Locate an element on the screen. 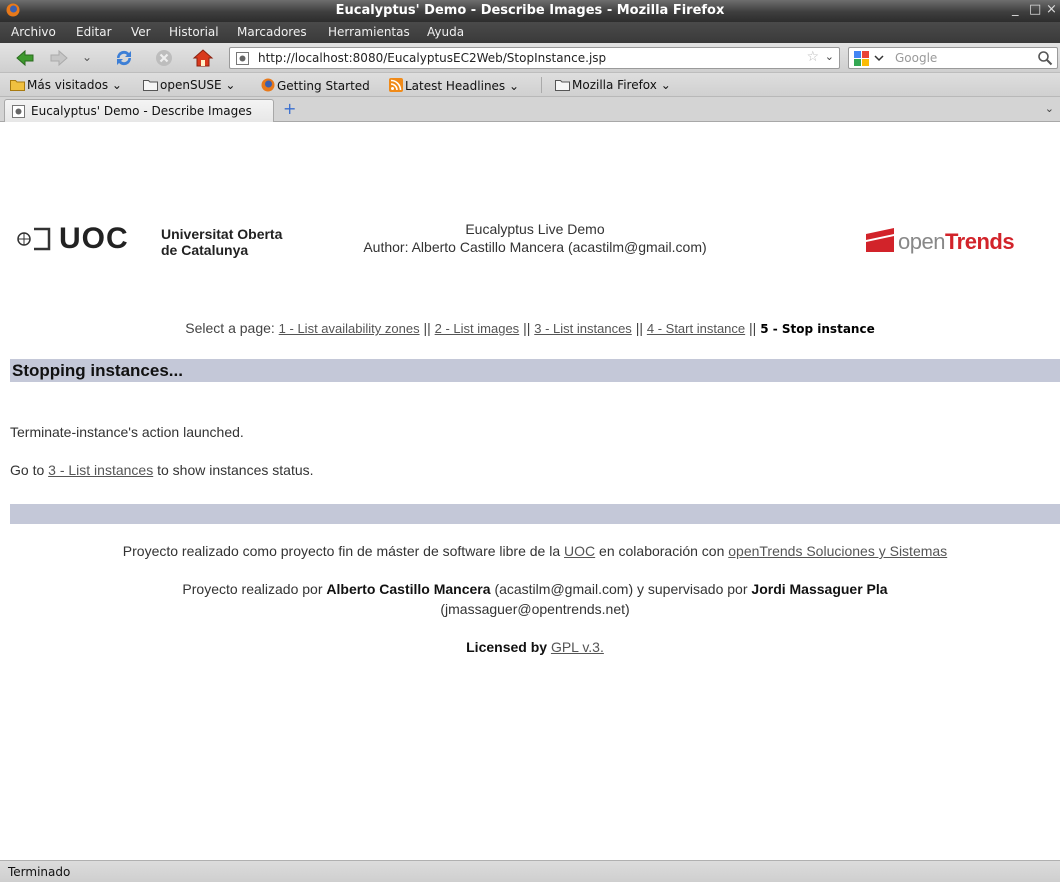 The image size is (1060, 882). opentrends-open: open is located at coordinates (921, 241).